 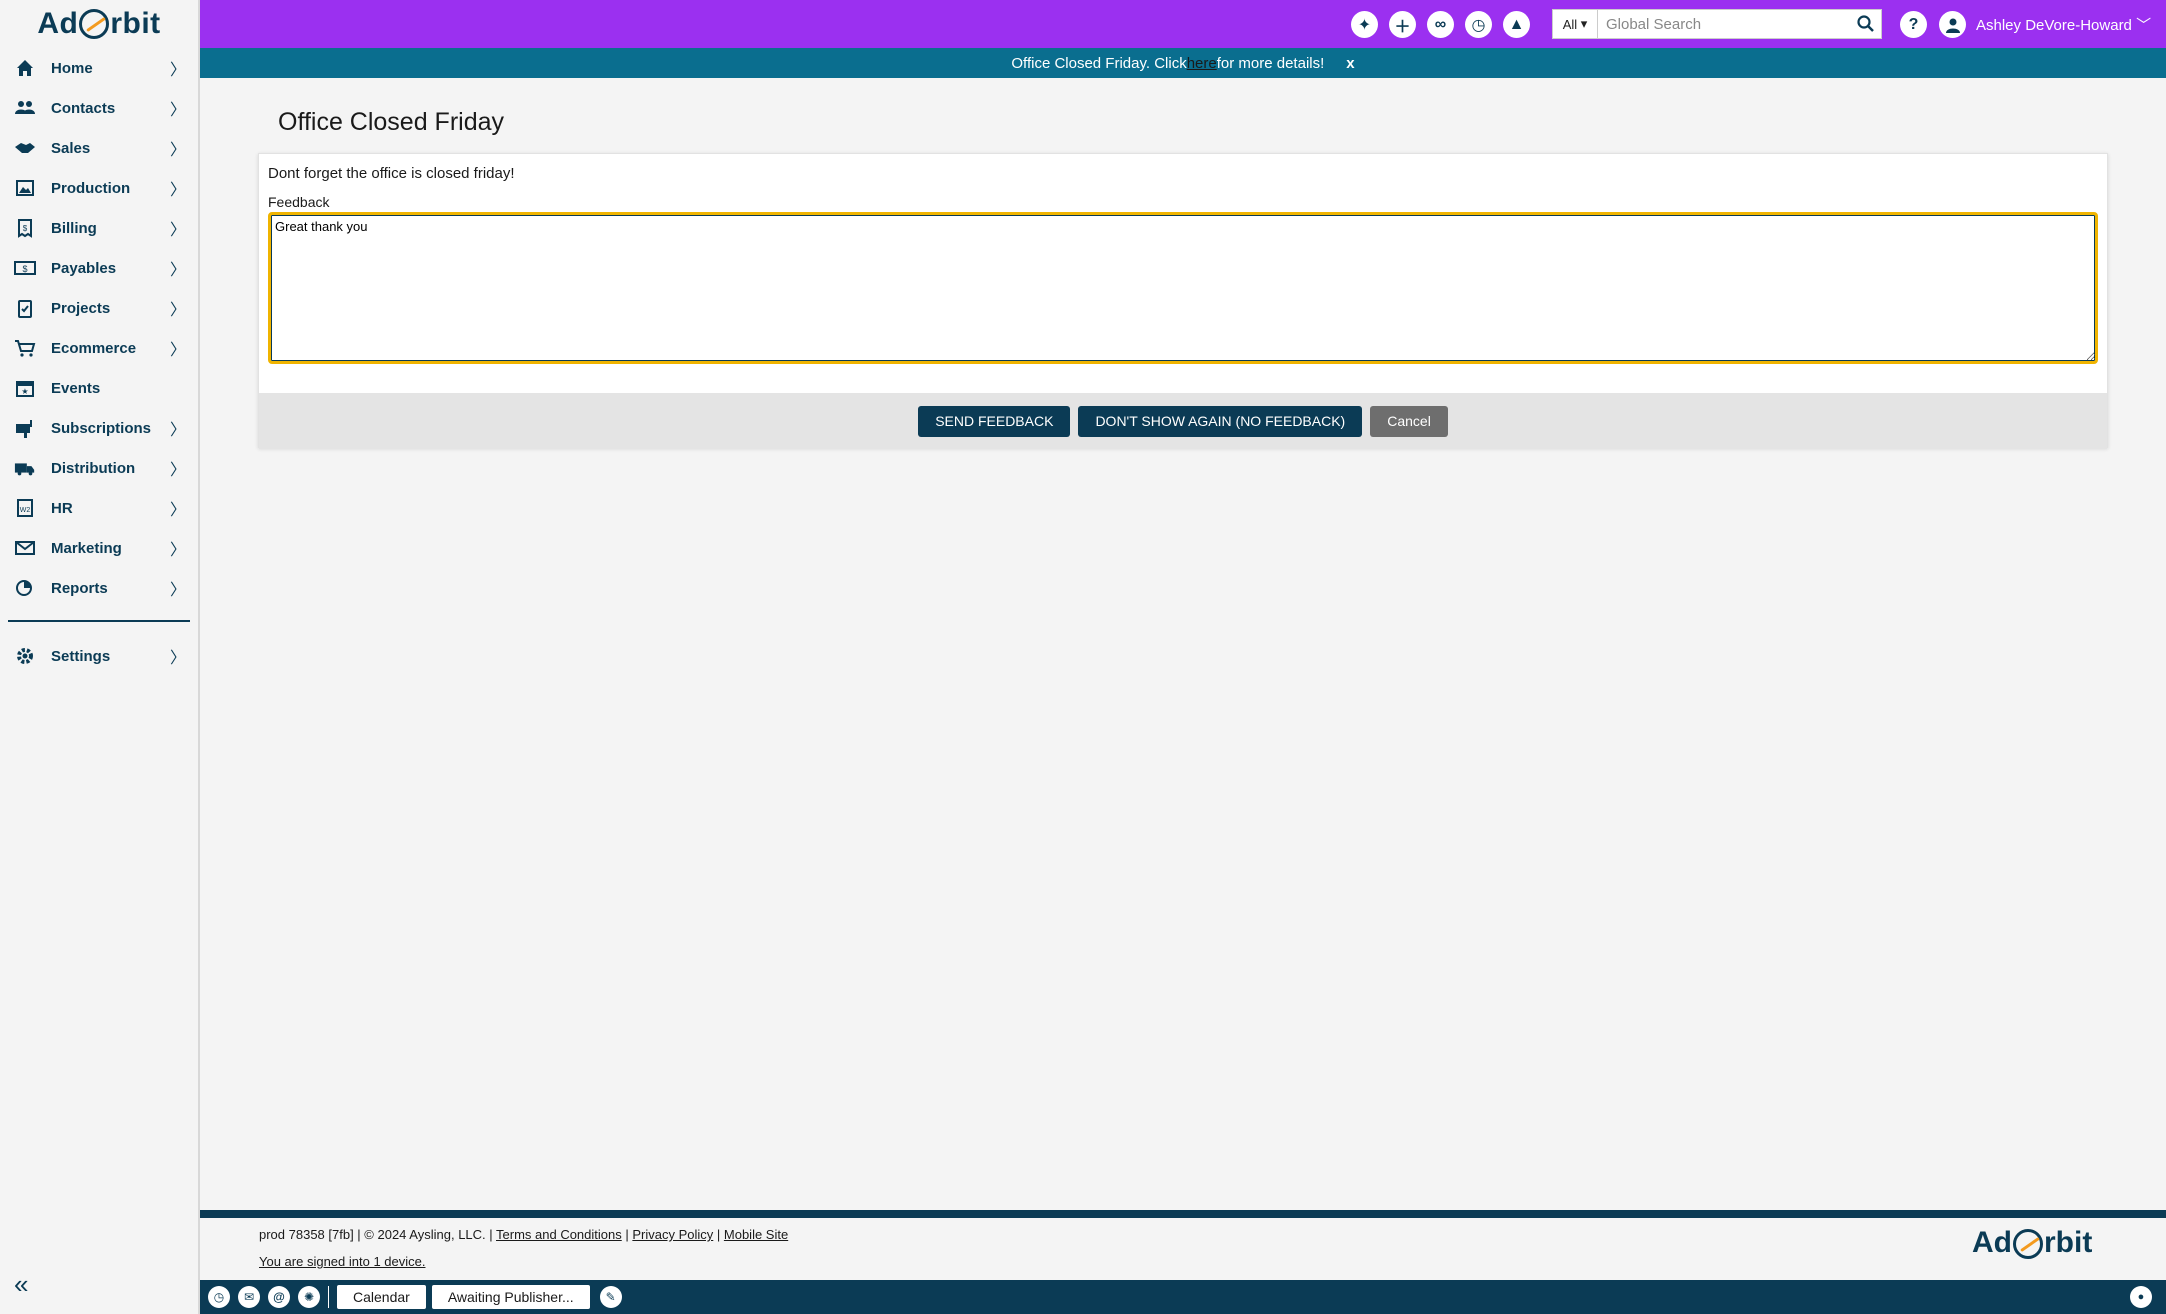 I want to click on search-scope-select: All ▾, so click(x=1575, y=24).